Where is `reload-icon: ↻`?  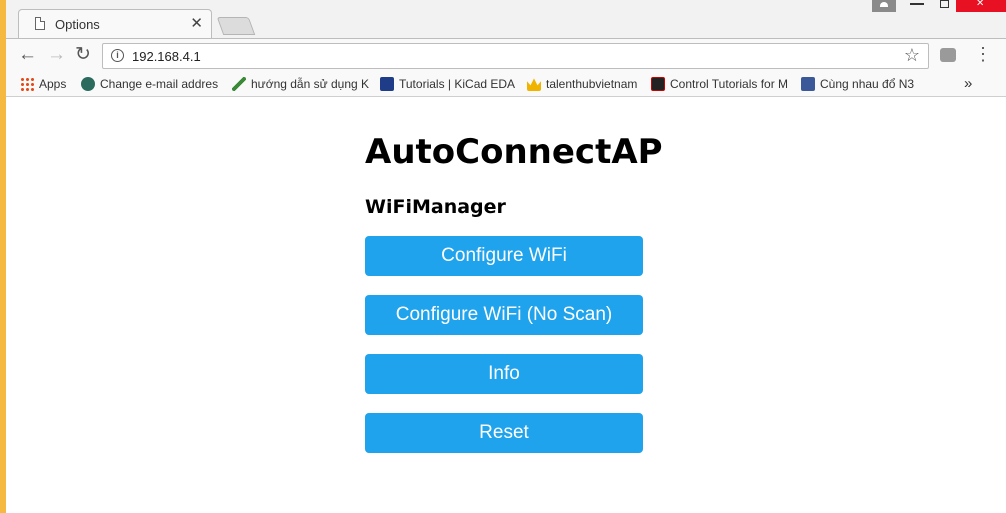
reload-icon: ↻ is located at coordinates (83, 55).